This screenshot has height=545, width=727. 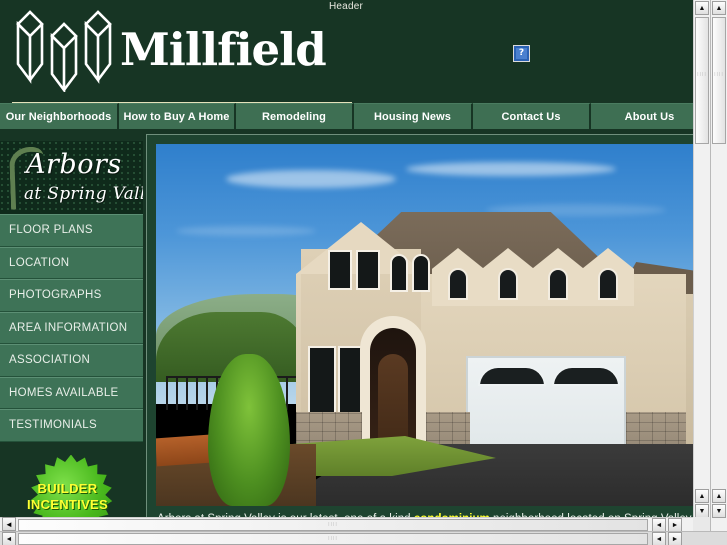 I want to click on outer-horizontal-scrollbar: ◄ ∷∷ ◄ ►, so click(x=363, y=538).